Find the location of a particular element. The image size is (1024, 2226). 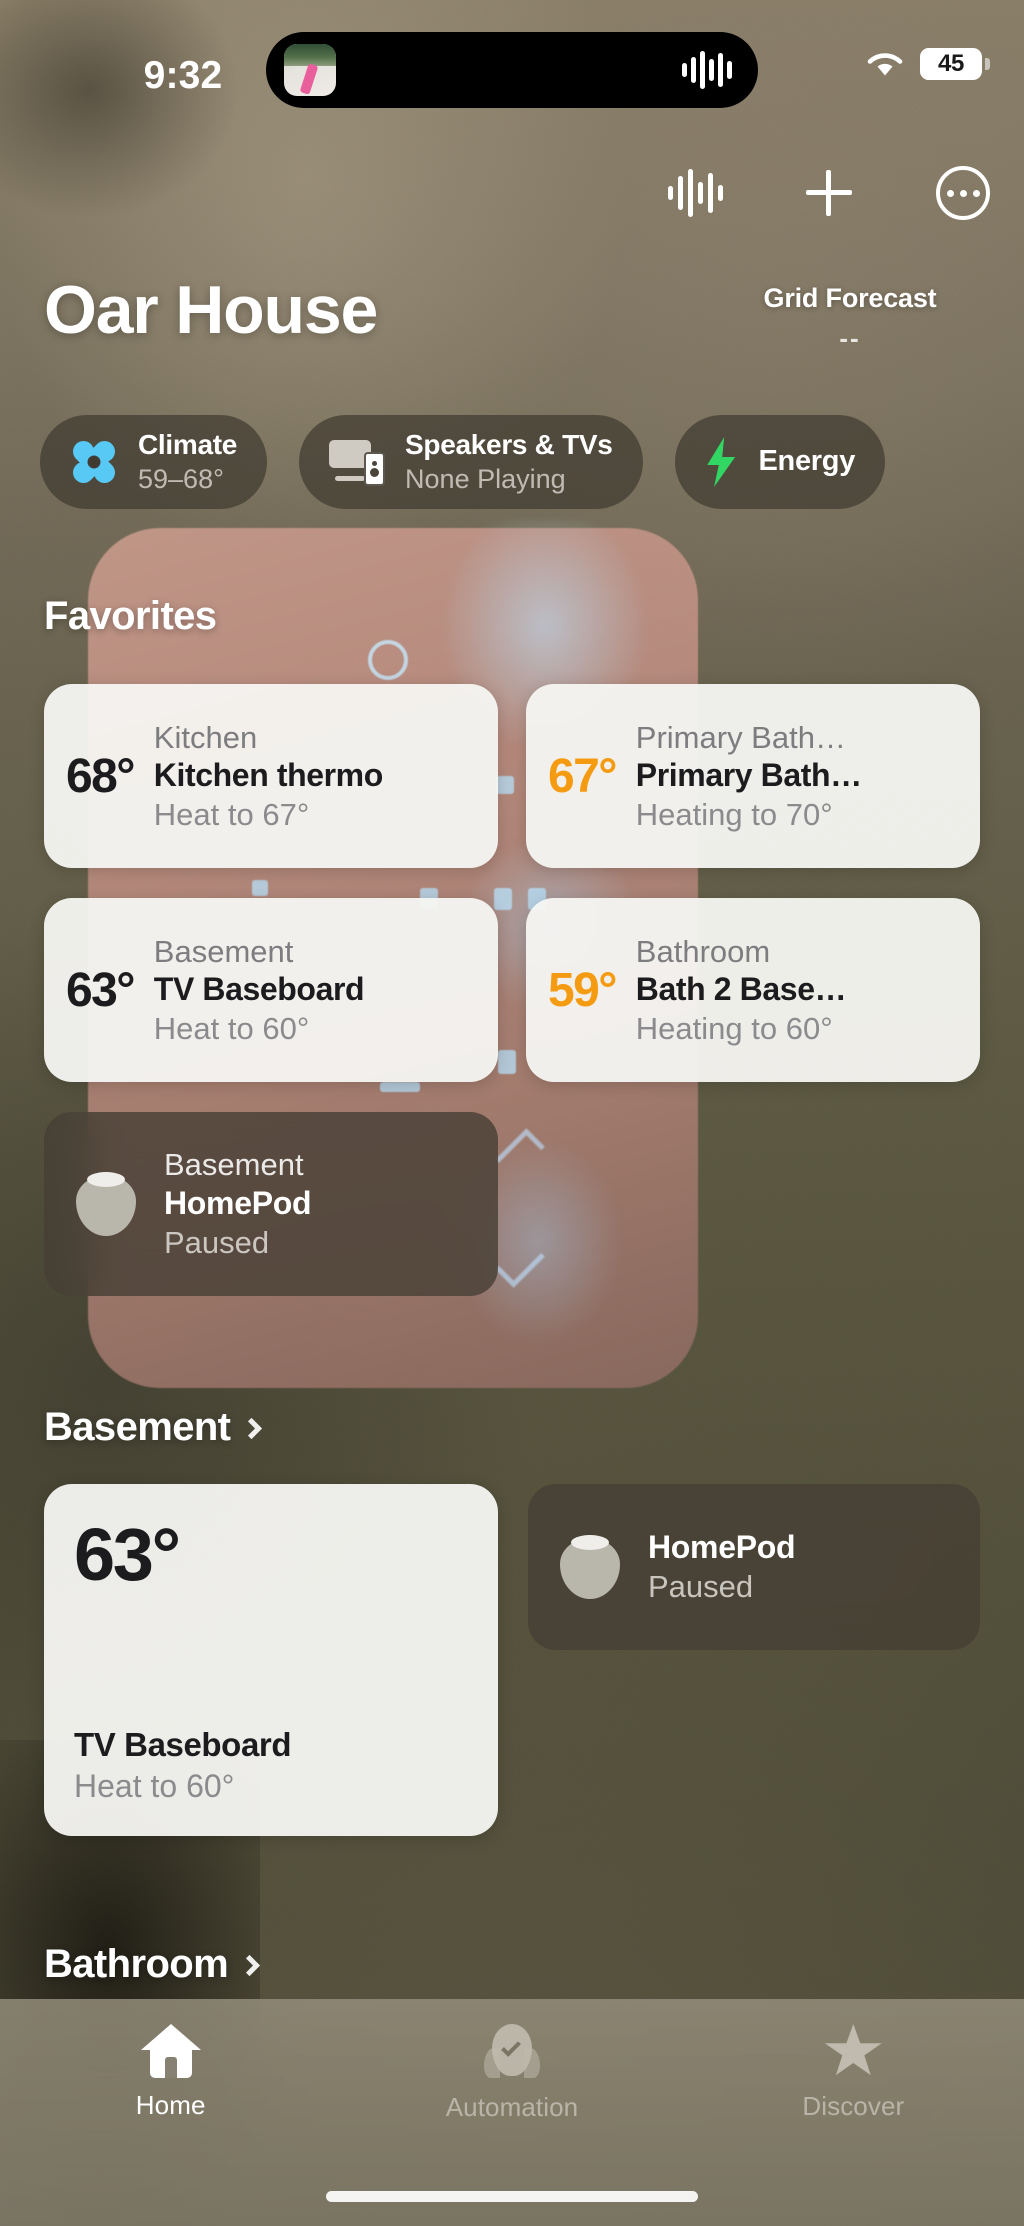

tab-home: Home is located at coordinates (171, 2072).